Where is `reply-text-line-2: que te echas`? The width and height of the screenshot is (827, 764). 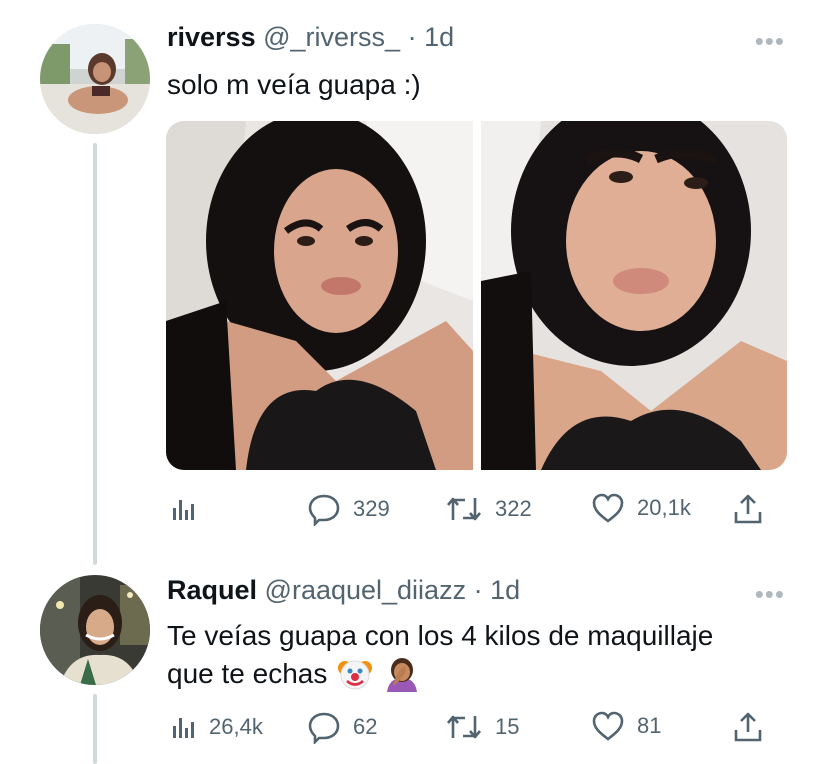
reply-text-line-2: que te echas is located at coordinates (440, 674).